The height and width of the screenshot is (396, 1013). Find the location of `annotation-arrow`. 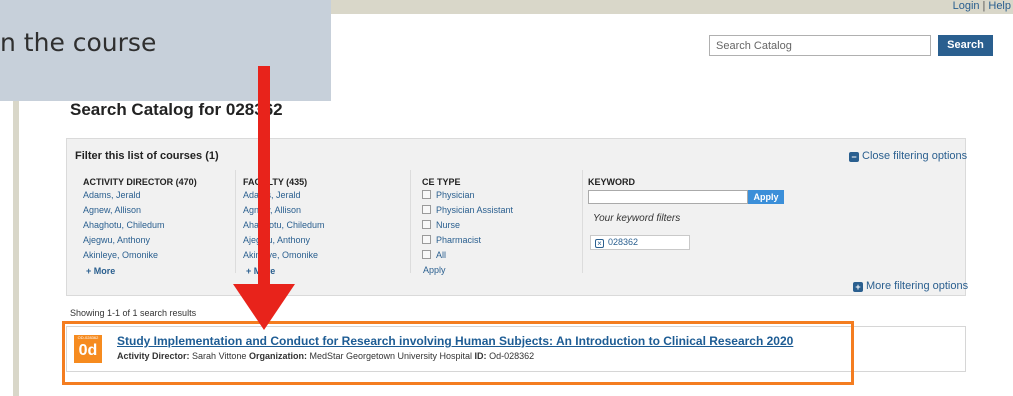

annotation-arrow is located at coordinates (264, 198).